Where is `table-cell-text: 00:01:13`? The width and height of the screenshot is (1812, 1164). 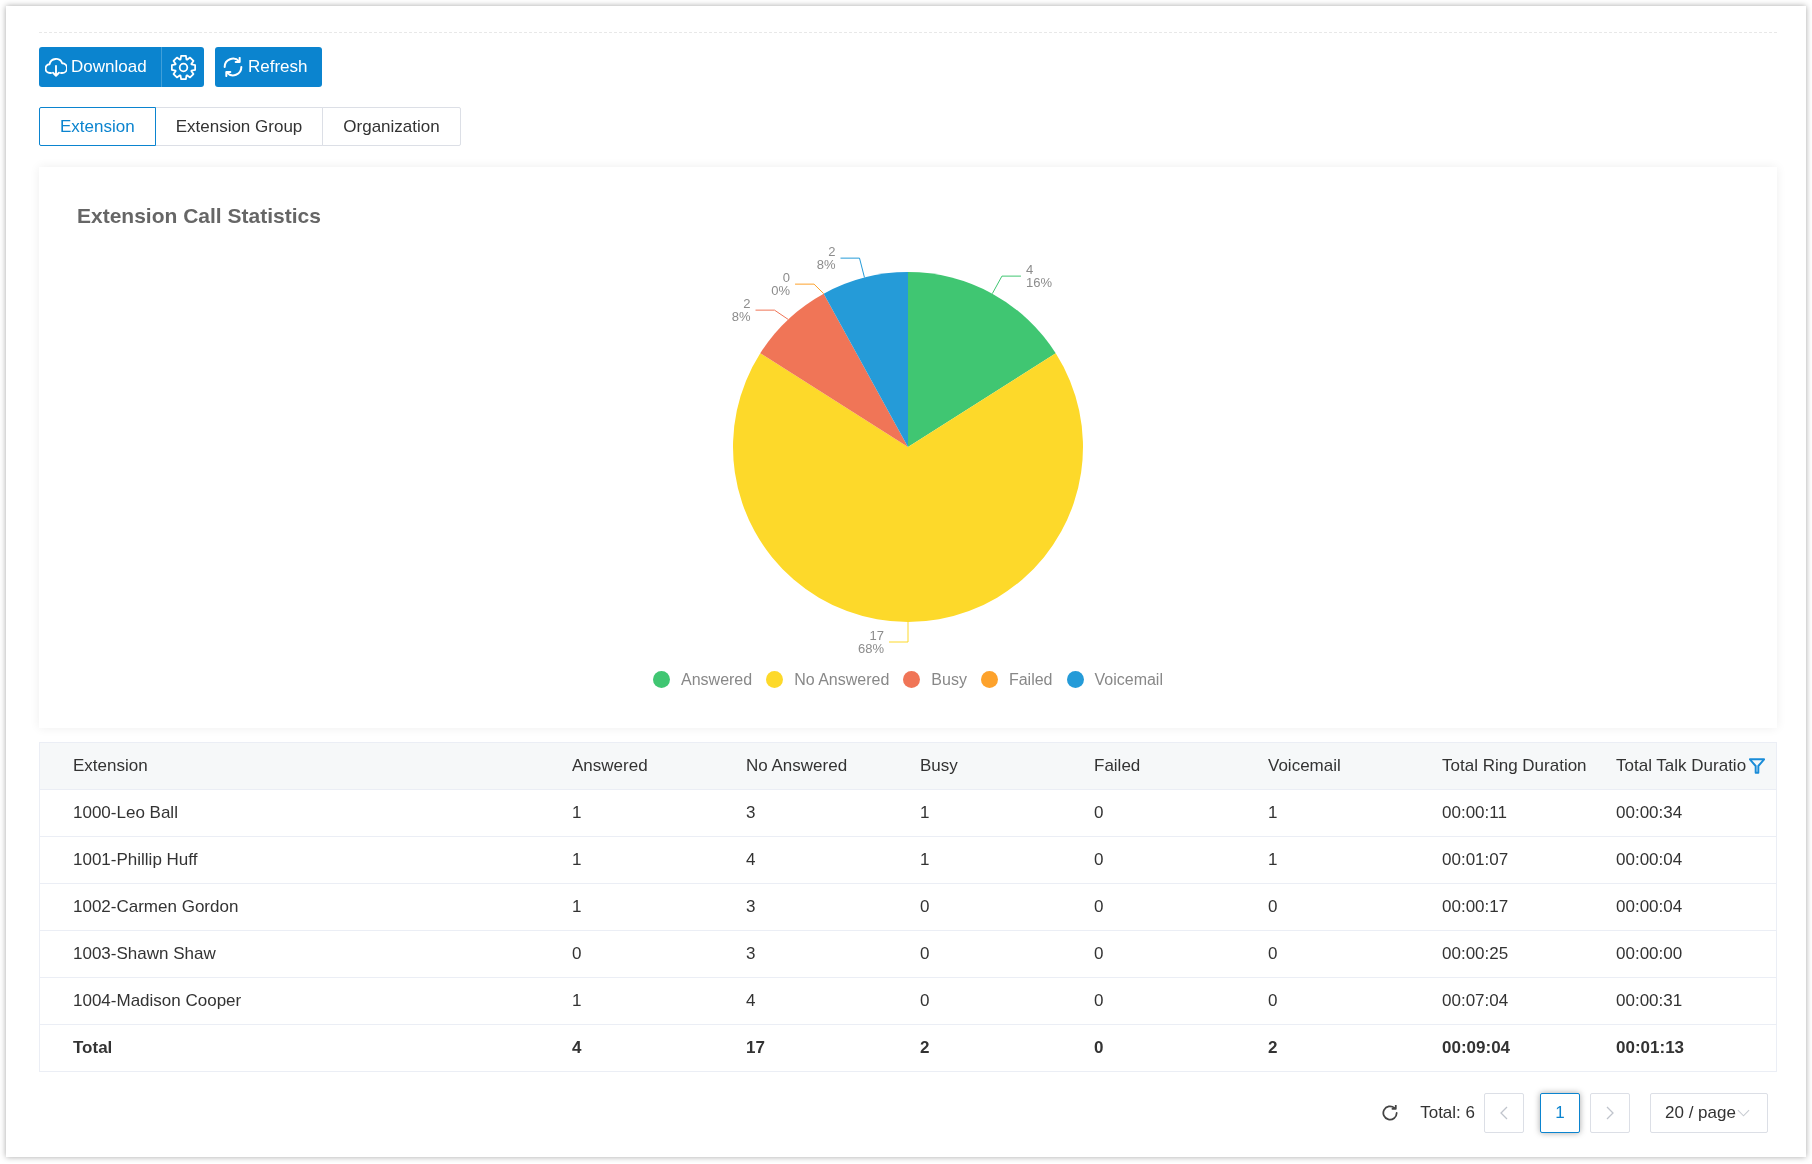
table-cell-text: 00:01:13 is located at coordinates (1651, 1048).